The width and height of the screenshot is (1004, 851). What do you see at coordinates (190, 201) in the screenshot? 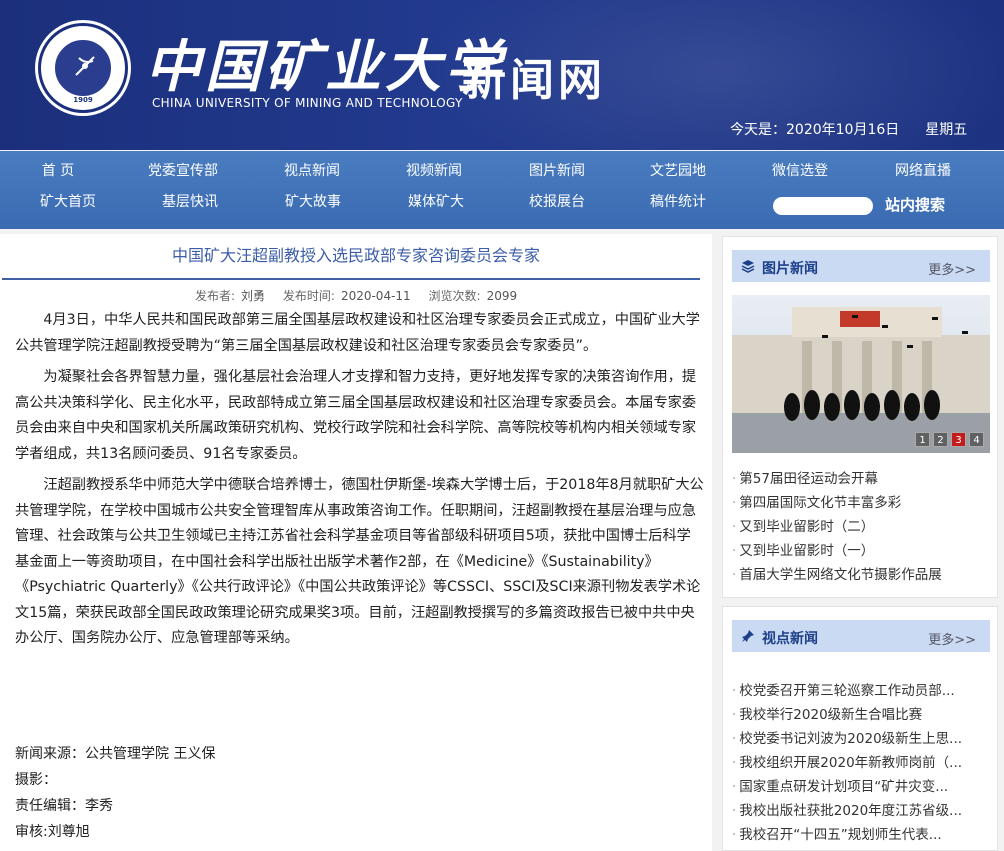
I see `nav-item-grassroots: 基层快讯` at bounding box center [190, 201].